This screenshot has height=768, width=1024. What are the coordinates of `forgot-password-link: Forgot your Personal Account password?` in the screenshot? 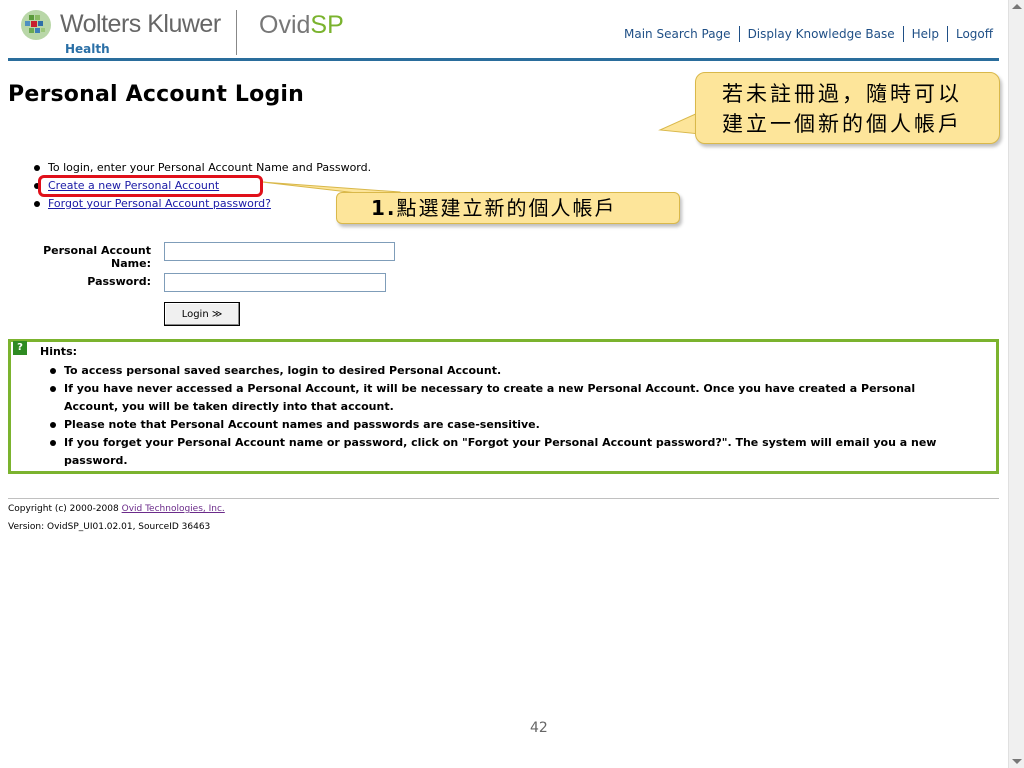 It's located at (159, 204).